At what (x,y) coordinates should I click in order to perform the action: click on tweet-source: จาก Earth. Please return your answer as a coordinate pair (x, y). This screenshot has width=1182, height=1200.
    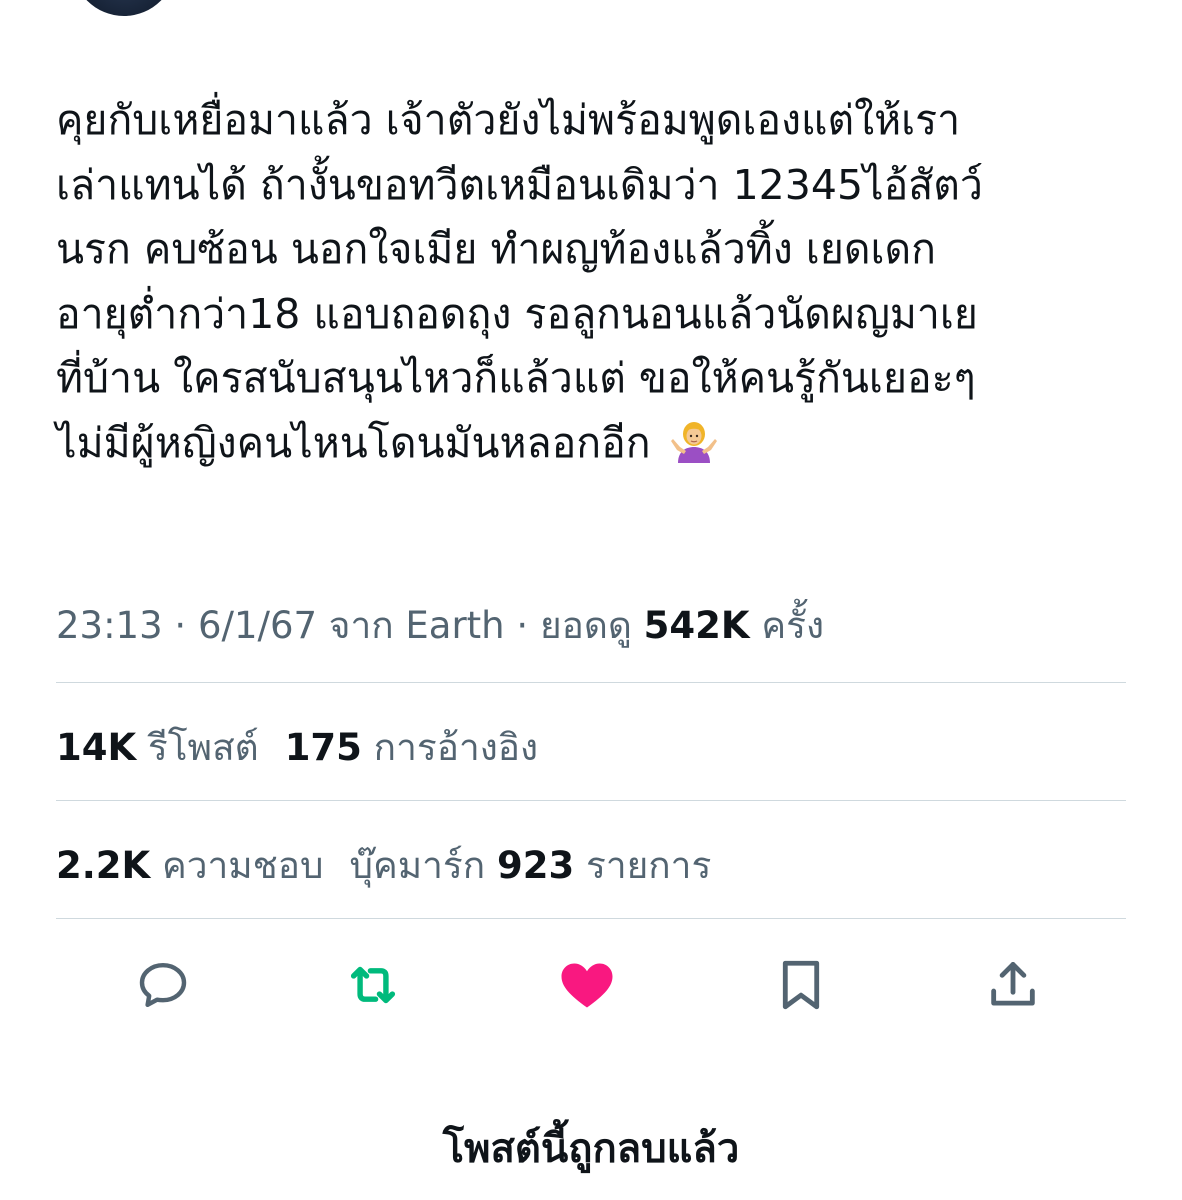
    Looking at the image, I should click on (411, 625).